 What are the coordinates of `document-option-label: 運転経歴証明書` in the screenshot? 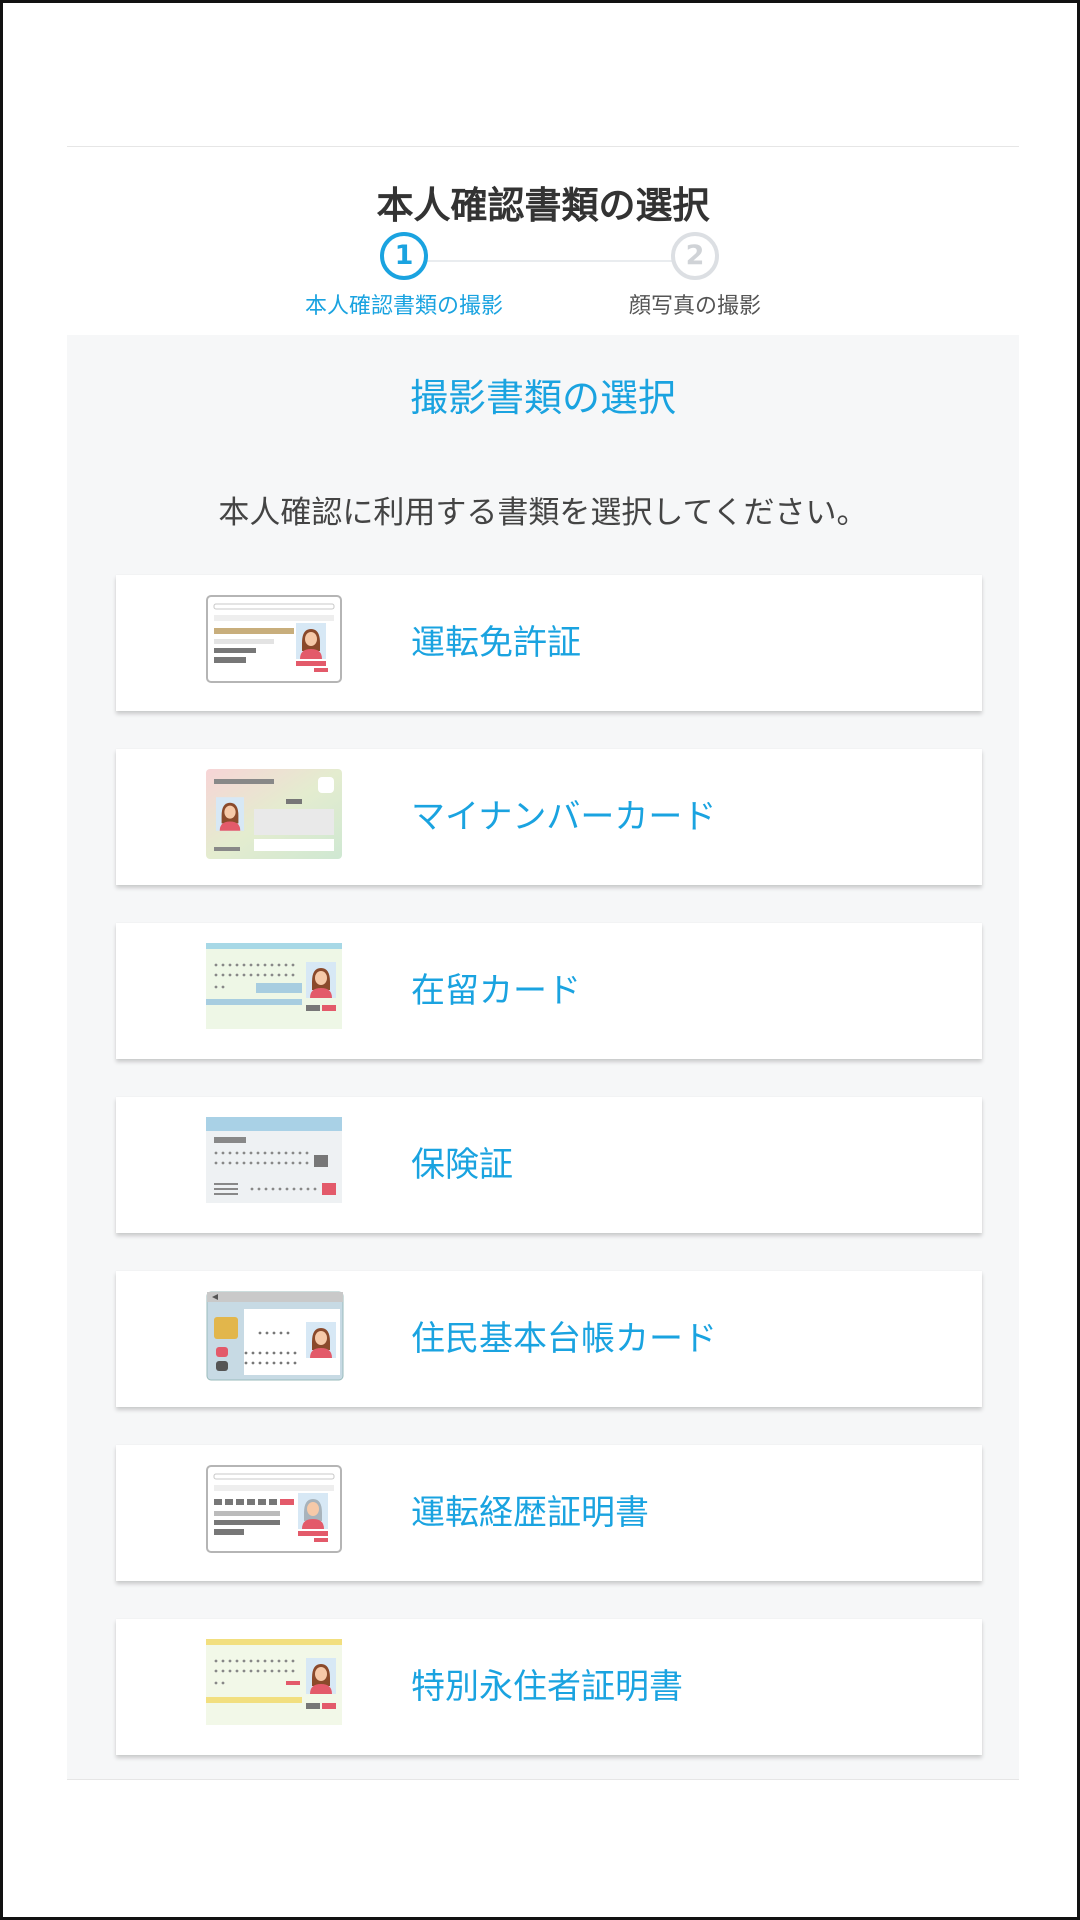 It's located at (530, 1513).